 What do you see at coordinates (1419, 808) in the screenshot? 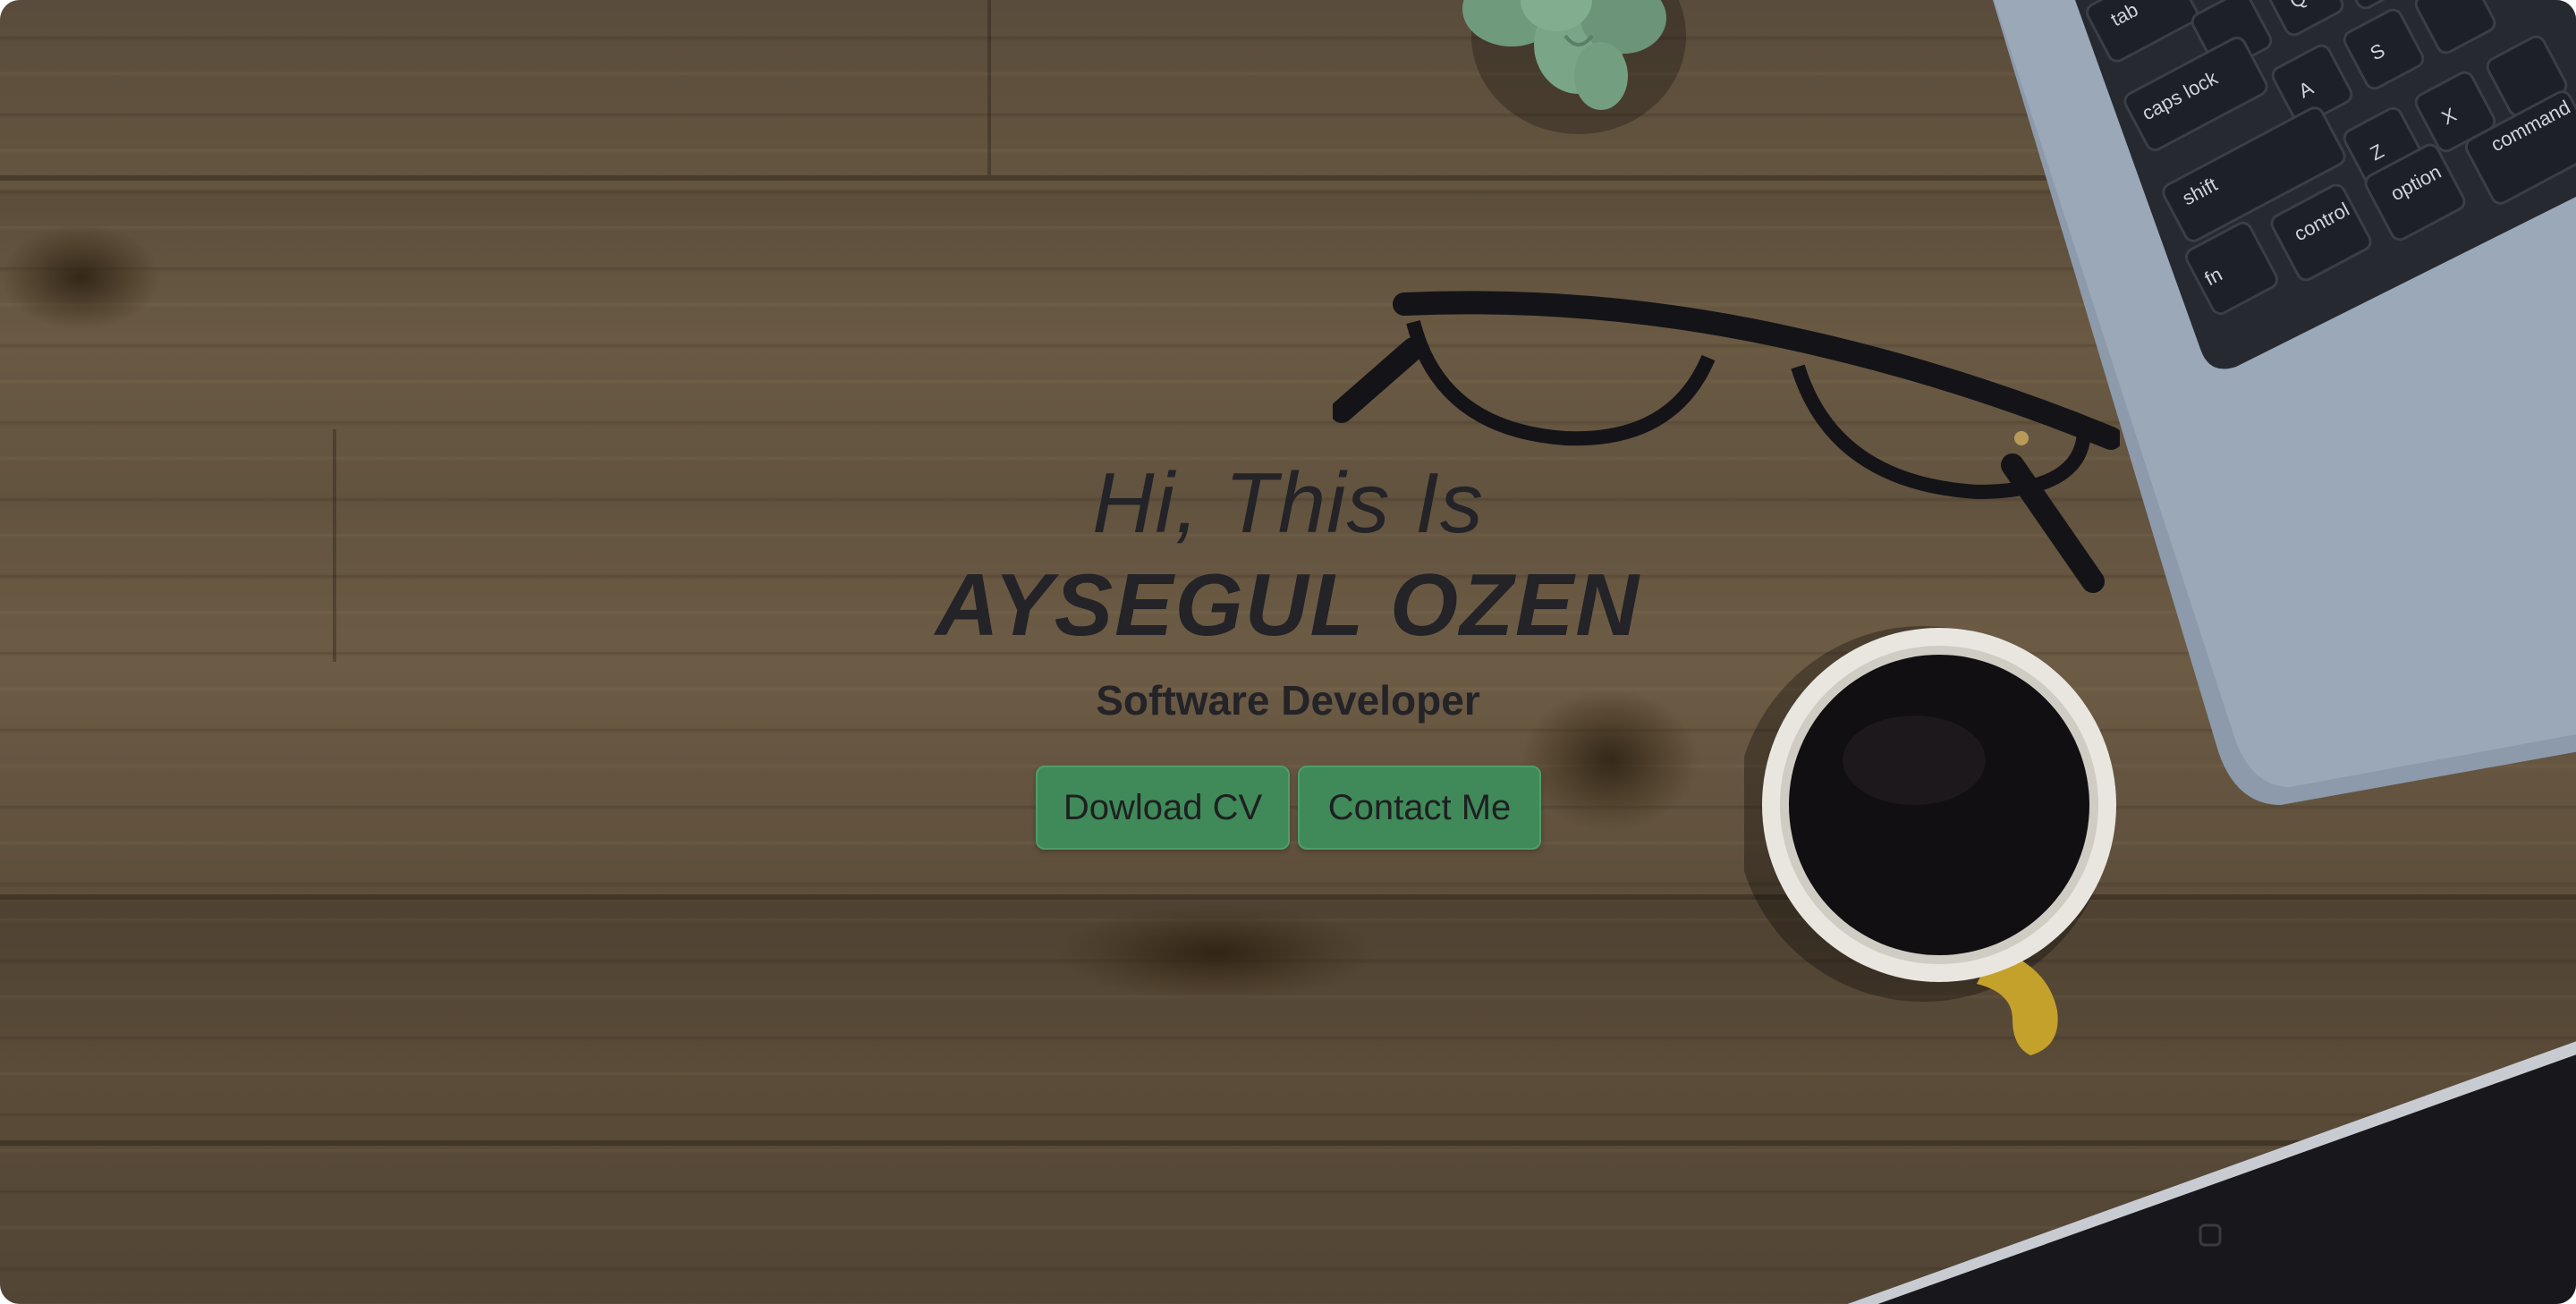
I see `contact-me-button: Contact Me` at bounding box center [1419, 808].